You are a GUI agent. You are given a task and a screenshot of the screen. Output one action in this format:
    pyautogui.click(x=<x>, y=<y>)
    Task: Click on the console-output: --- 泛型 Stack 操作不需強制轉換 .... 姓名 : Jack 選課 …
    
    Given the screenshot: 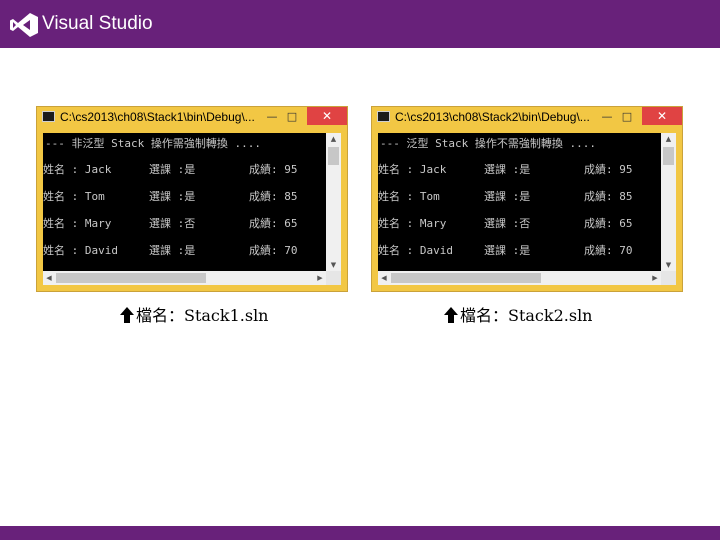 What is the action you would take?
    pyautogui.click(x=527, y=209)
    